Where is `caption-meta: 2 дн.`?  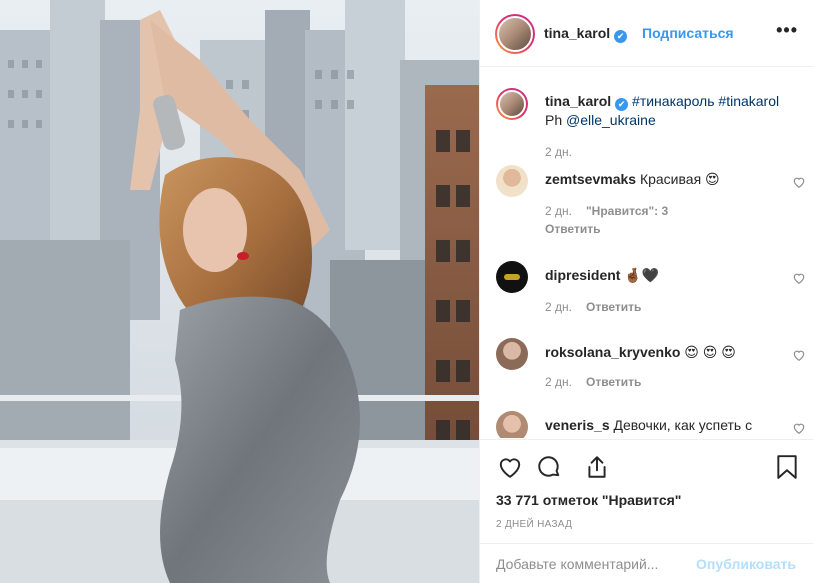
caption-meta: 2 дн. is located at coordinates (565, 152).